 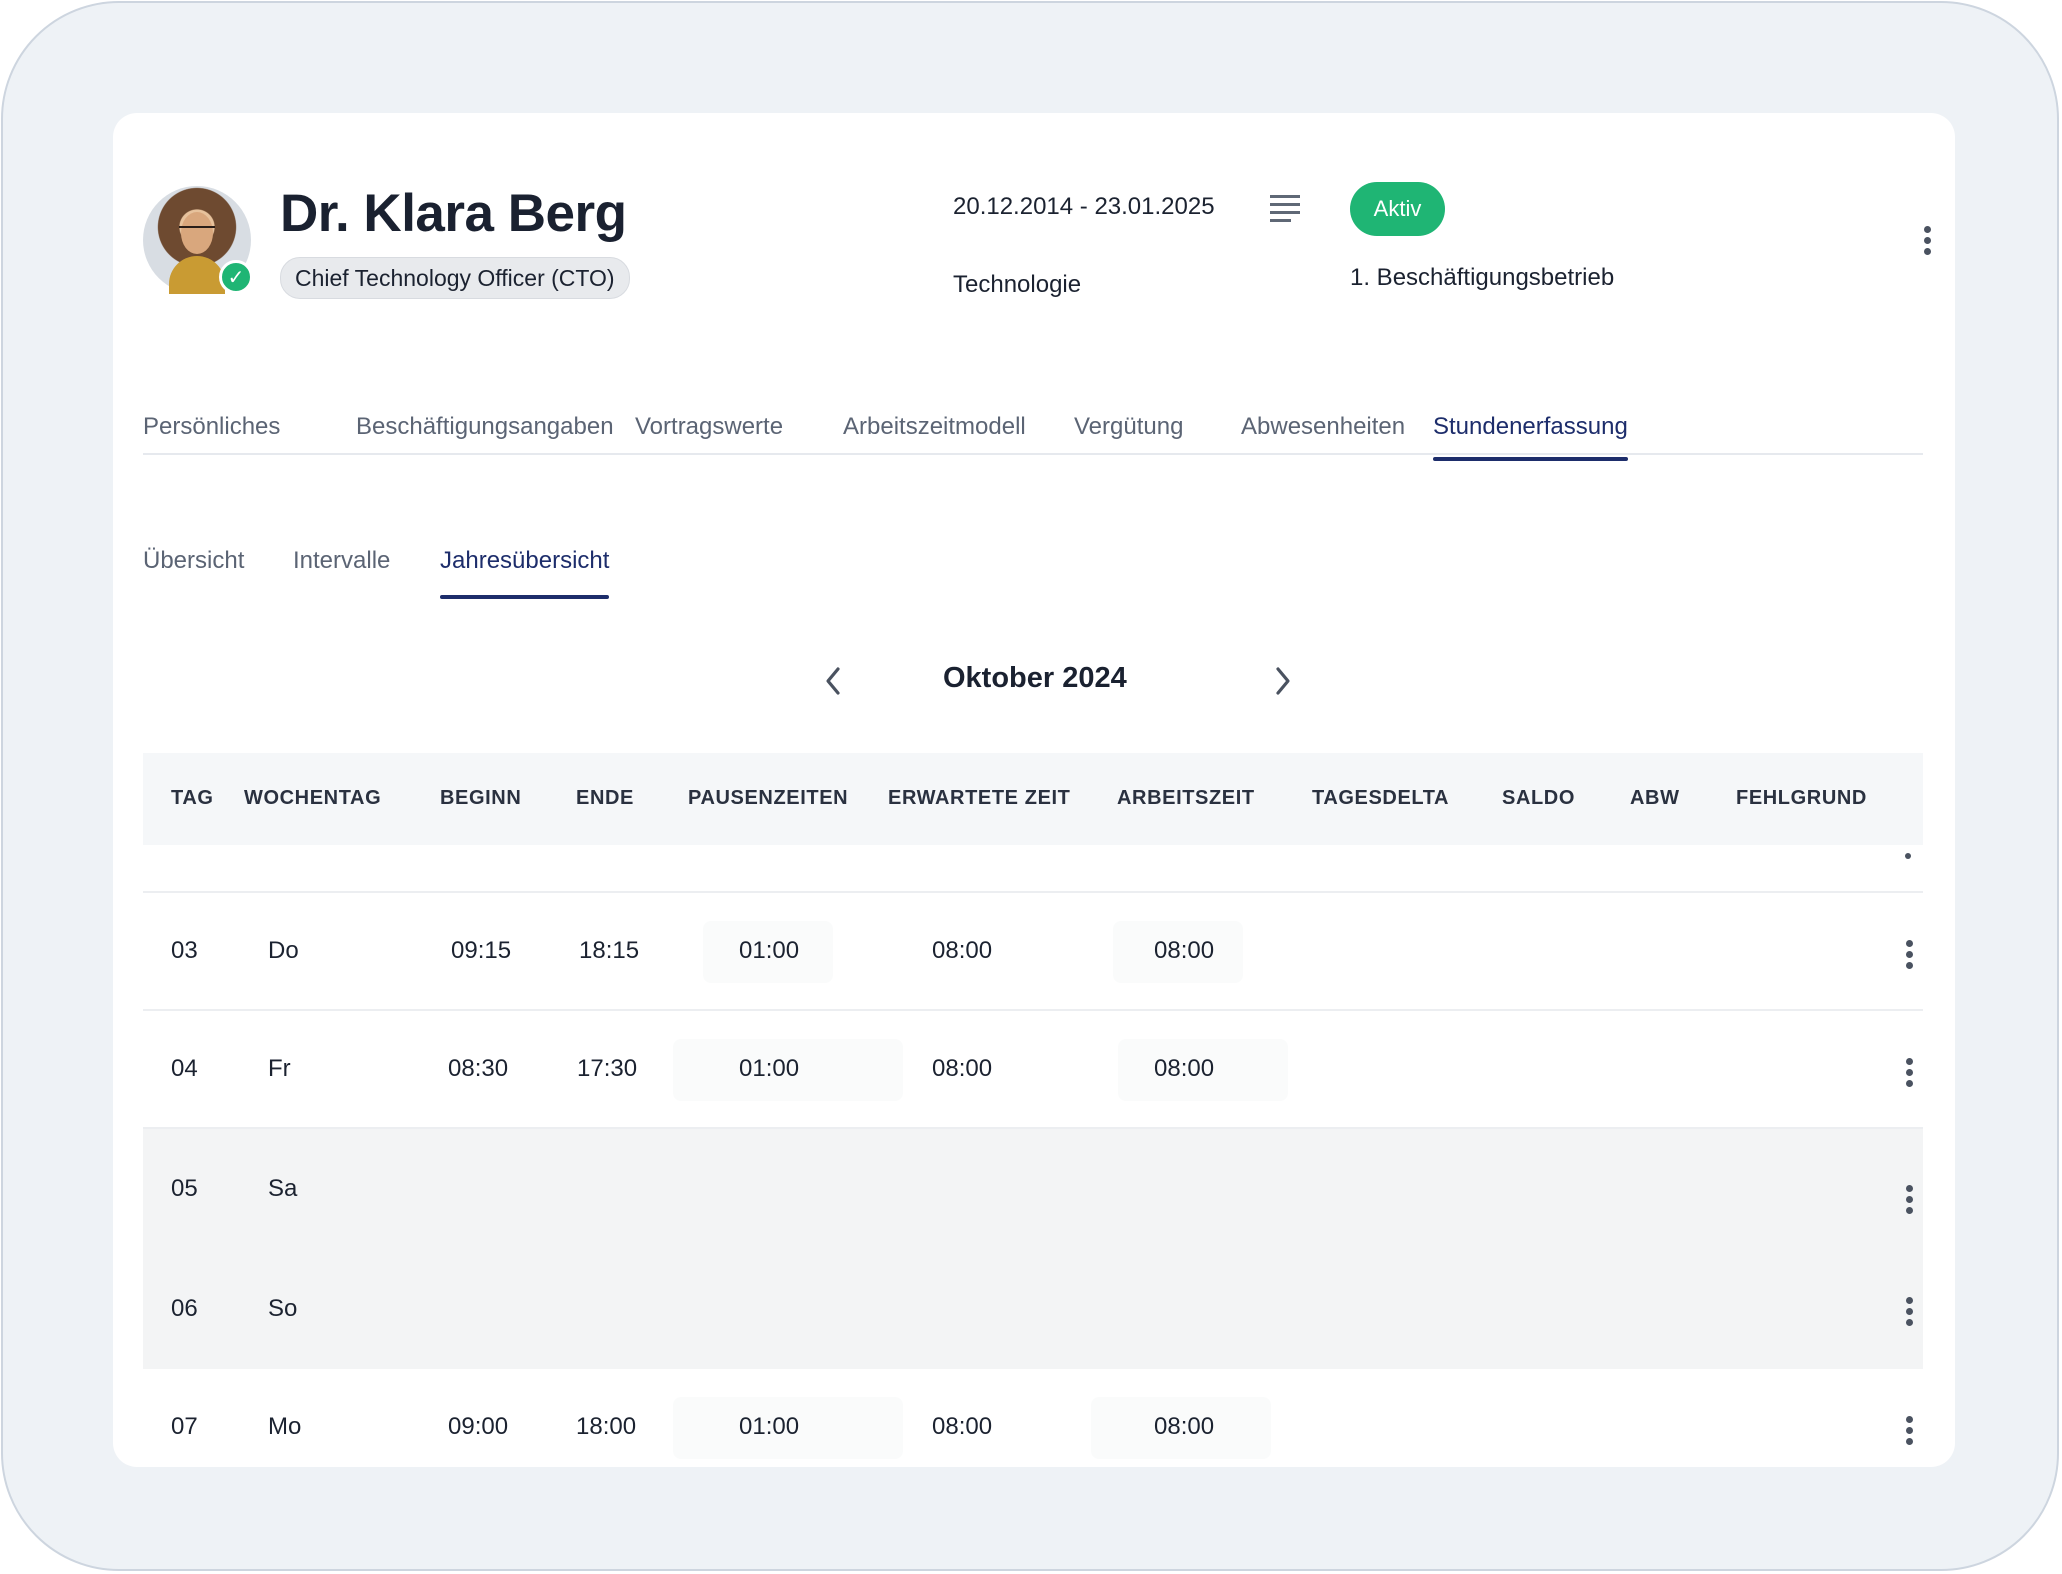 I want to click on cell-tag: 06, so click(x=184, y=1308).